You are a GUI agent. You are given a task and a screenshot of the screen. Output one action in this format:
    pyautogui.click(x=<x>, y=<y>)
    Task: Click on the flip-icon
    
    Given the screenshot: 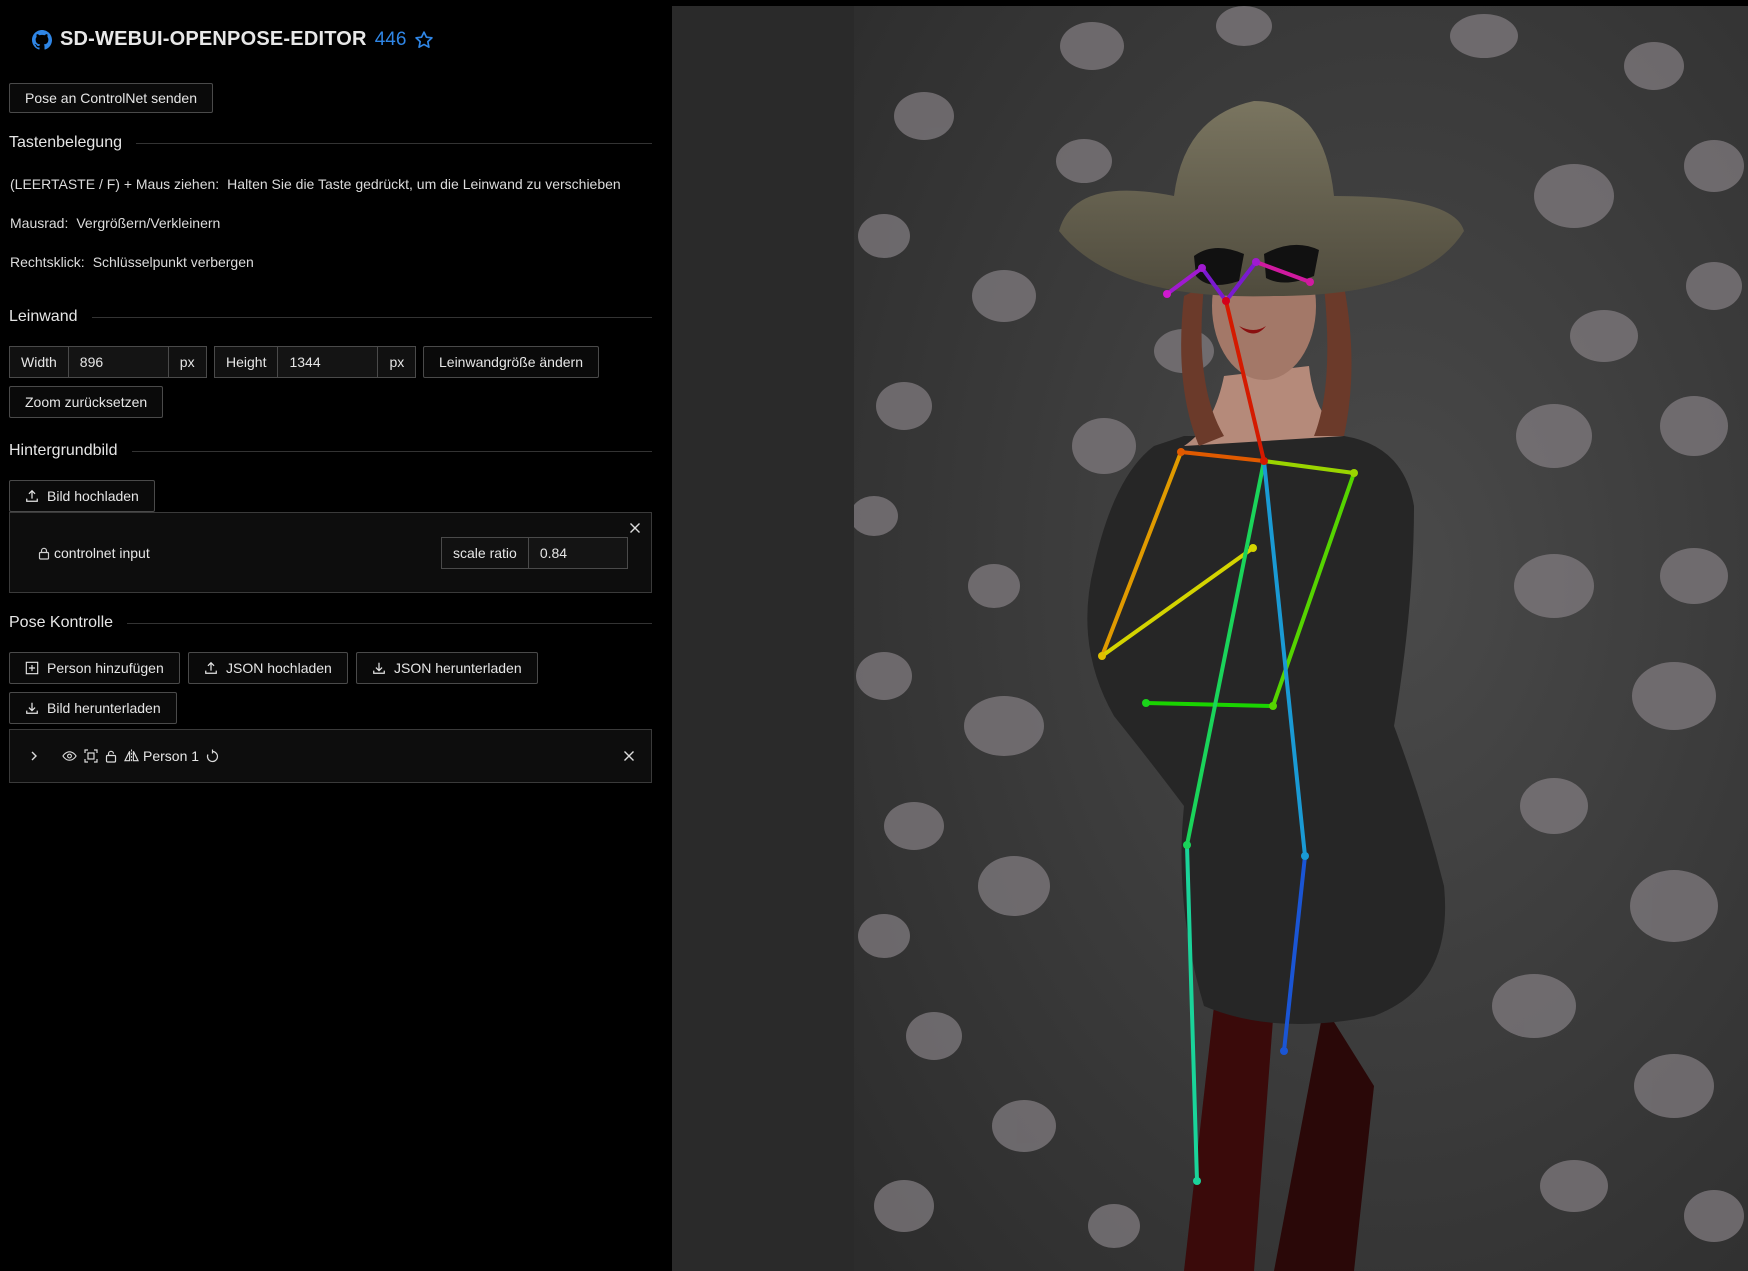 What is the action you would take?
    pyautogui.click(x=131, y=756)
    